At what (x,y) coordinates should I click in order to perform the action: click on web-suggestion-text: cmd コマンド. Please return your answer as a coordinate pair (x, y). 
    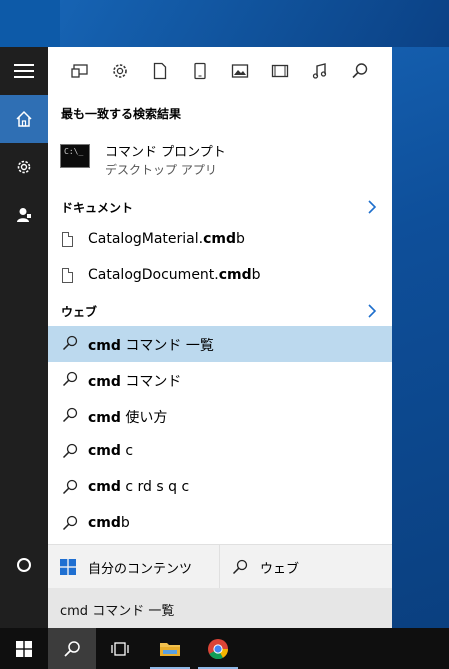
    Looking at the image, I should click on (135, 382).